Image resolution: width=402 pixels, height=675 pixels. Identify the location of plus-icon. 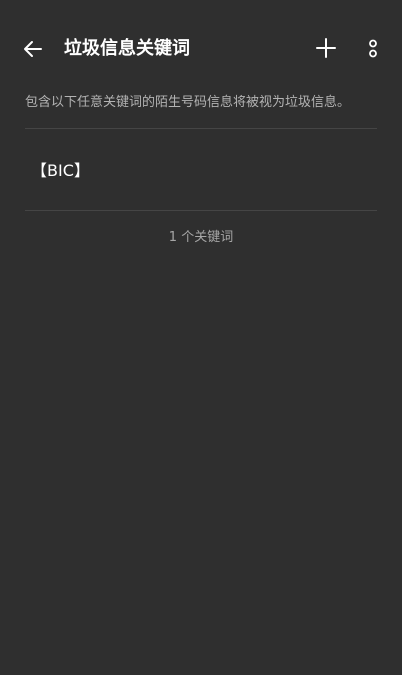
(326, 48).